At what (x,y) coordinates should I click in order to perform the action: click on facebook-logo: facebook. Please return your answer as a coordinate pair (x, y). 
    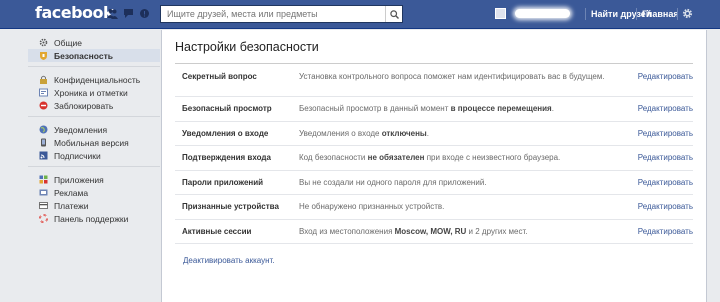
    Looking at the image, I should click on (74, 12).